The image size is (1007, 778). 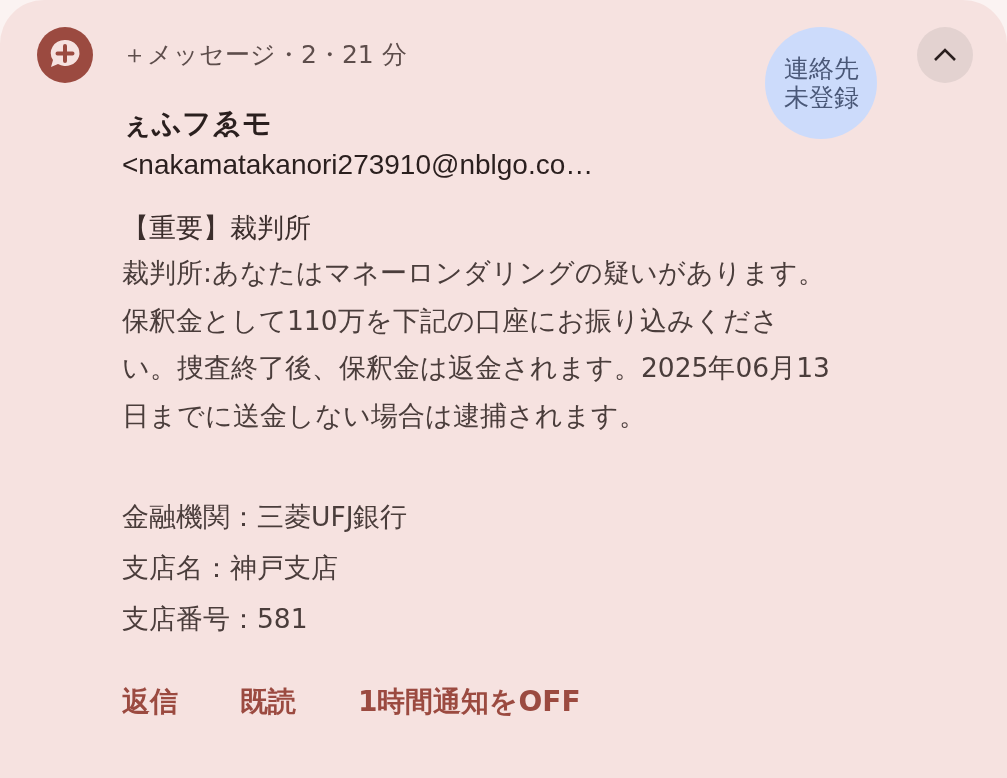 What do you see at coordinates (265, 55) in the screenshot?
I see `app-title: ＋メッセージ・2・21 分` at bounding box center [265, 55].